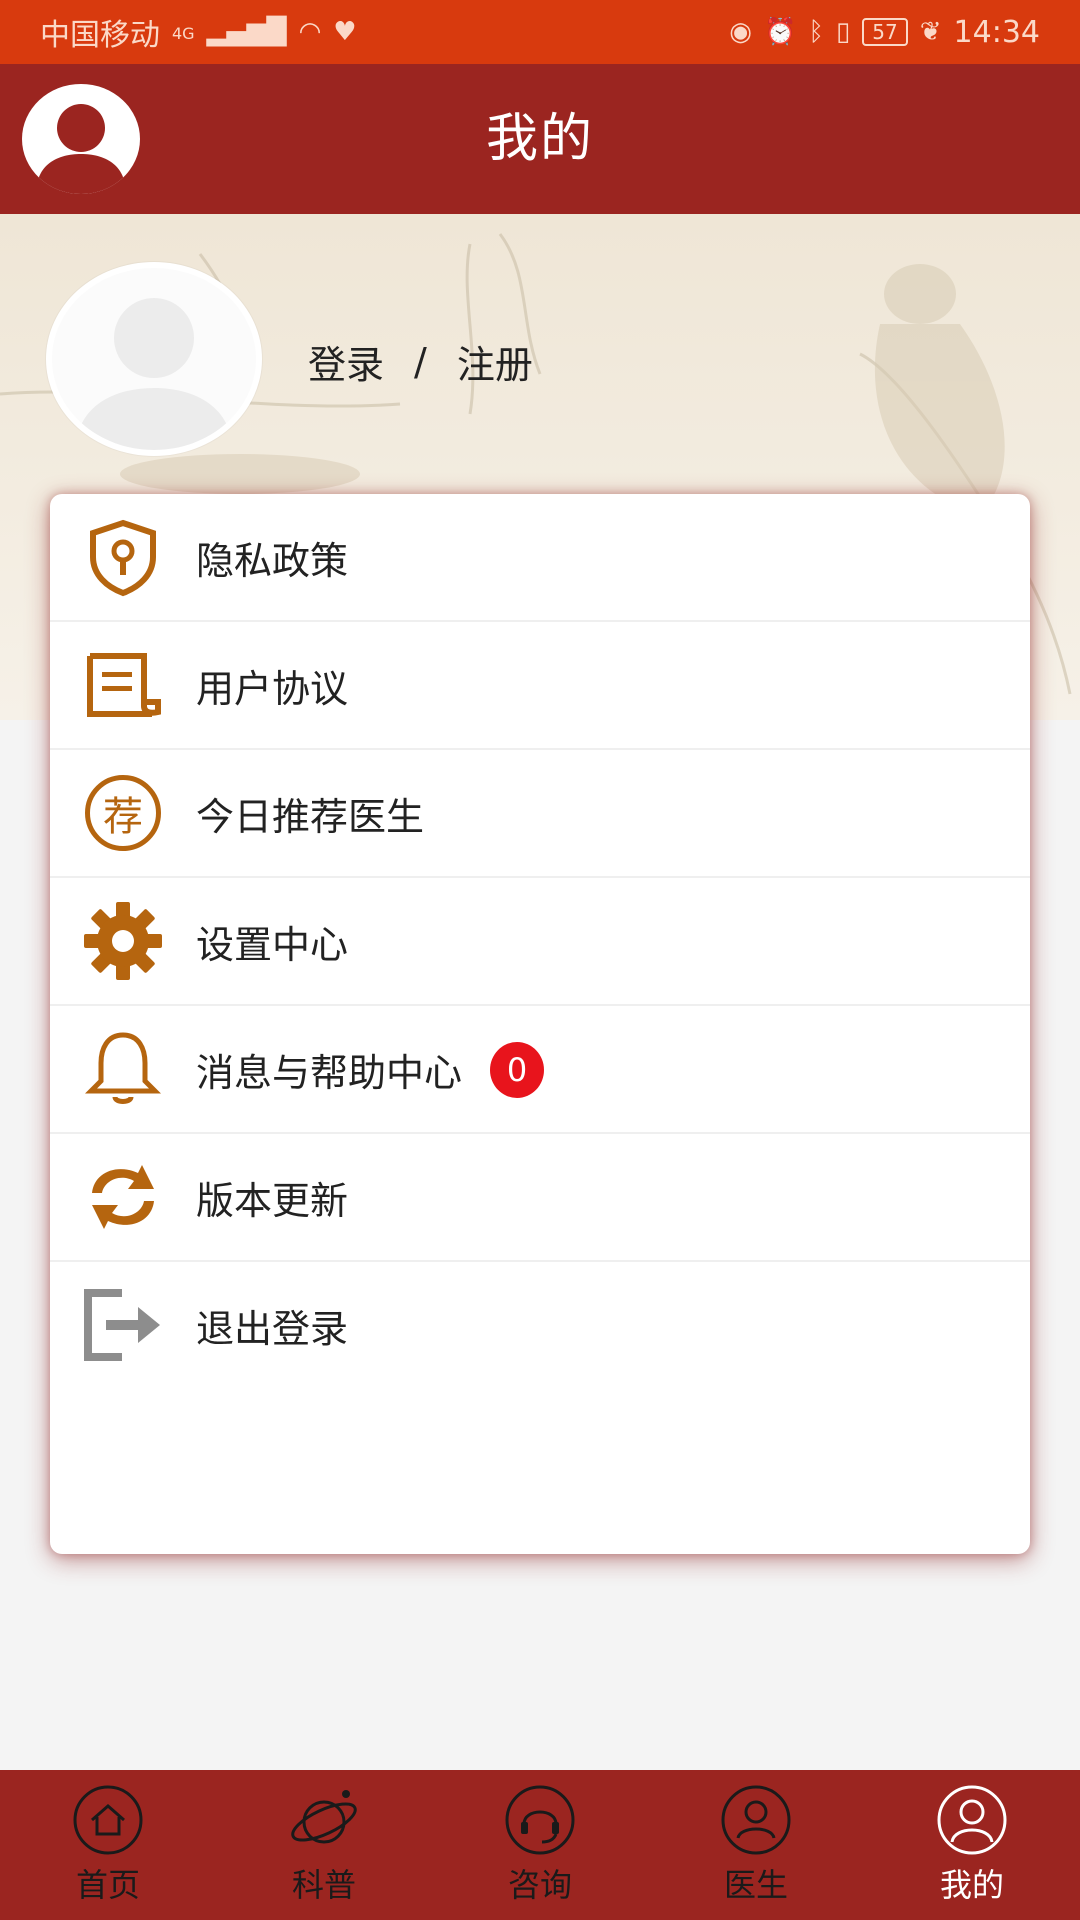 This screenshot has width=1080, height=1920. What do you see at coordinates (540, 1325) in the screenshot?
I see `menu-item-logout: 退出登录` at bounding box center [540, 1325].